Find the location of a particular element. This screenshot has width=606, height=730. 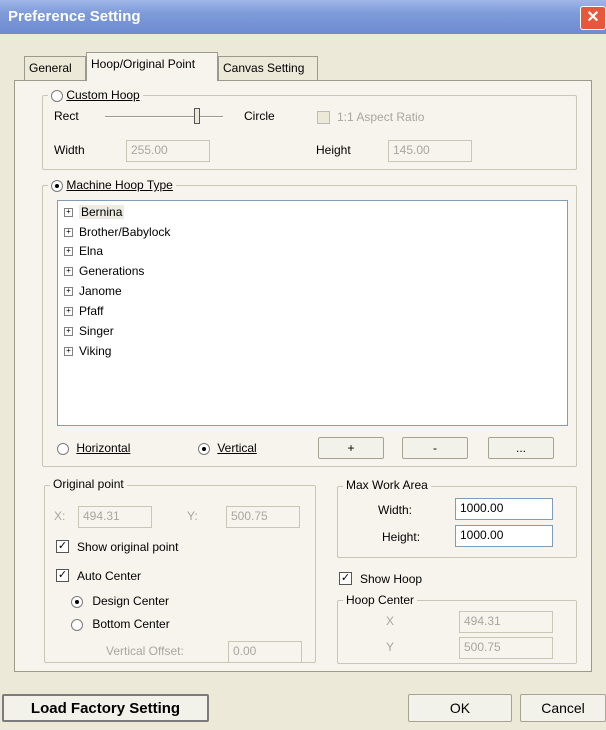

window-title: Preference Setting is located at coordinates (74, 16).